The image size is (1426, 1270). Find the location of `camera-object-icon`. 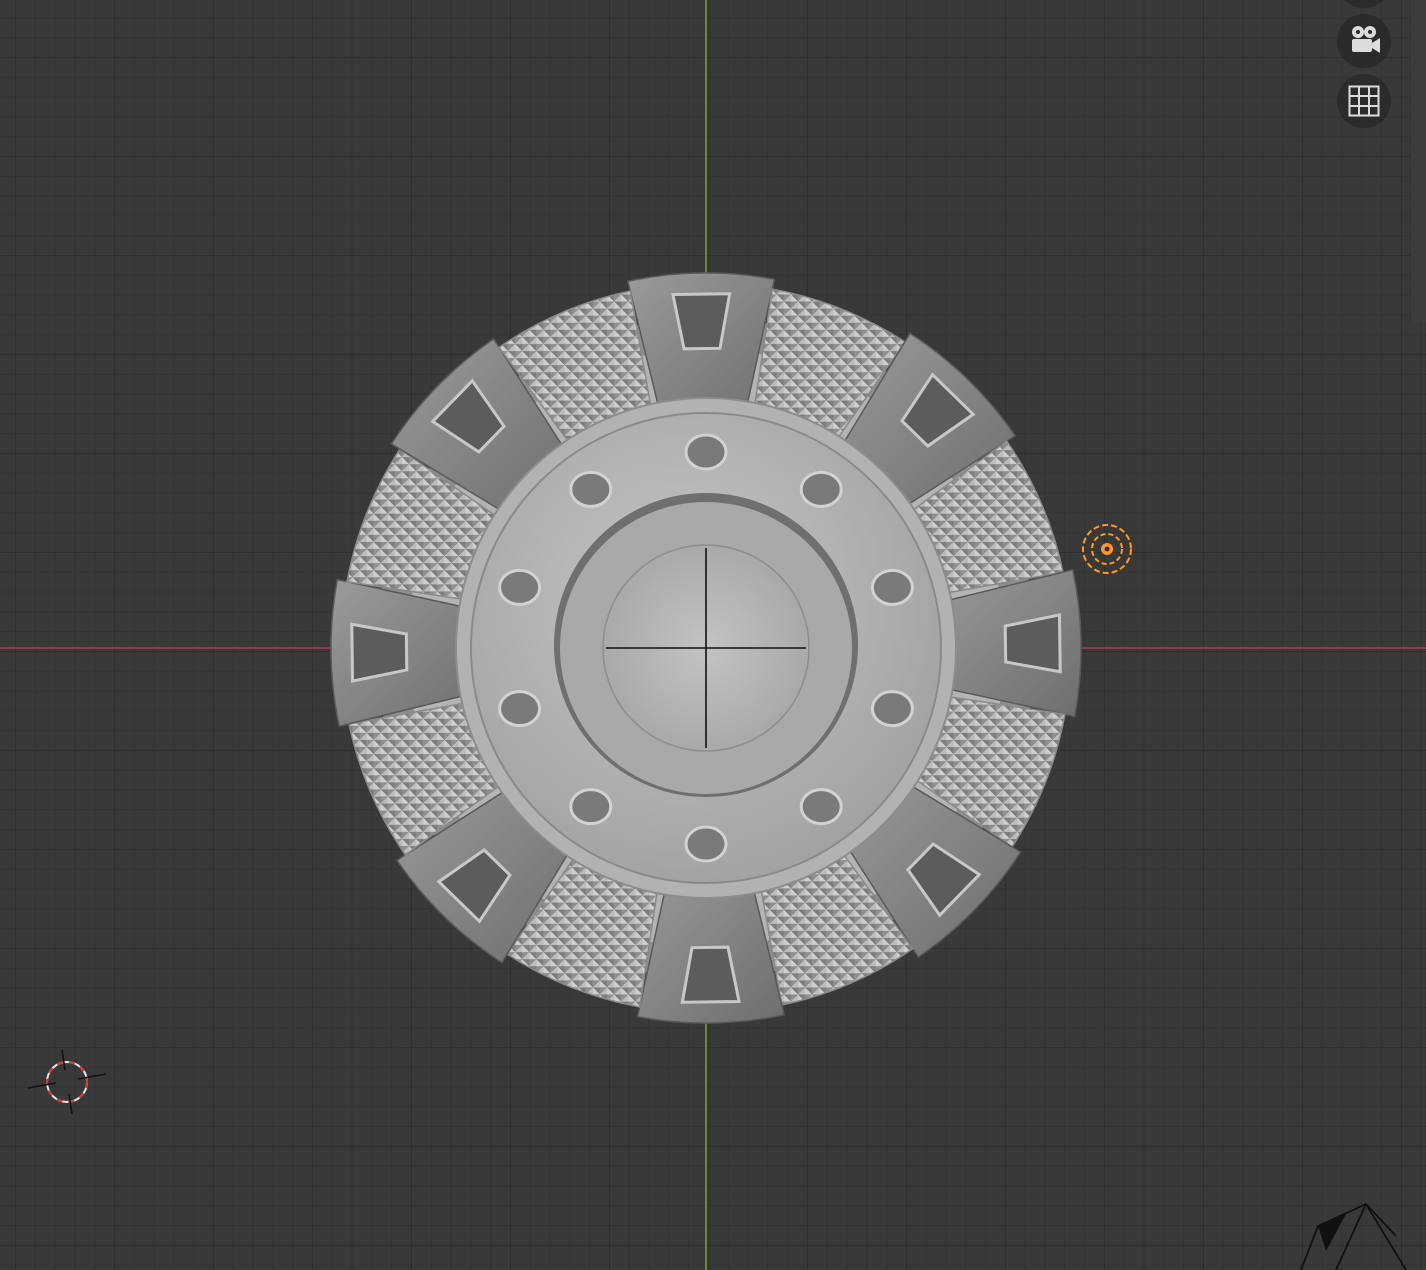

camera-object-icon is located at coordinates (1361, 1233).